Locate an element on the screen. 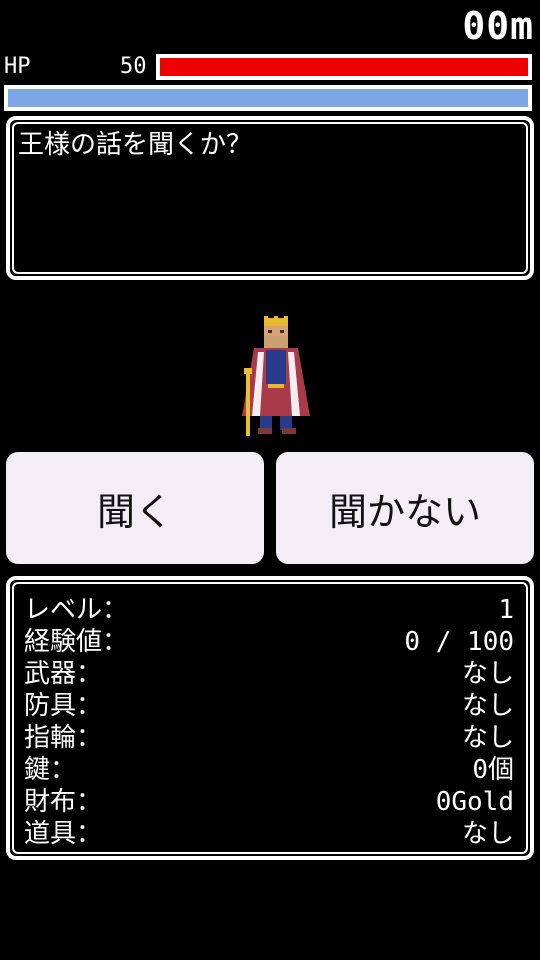 The image size is (540, 960). status-row-exp: 経験値： 0 / 100 is located at coordinates (269, 642).